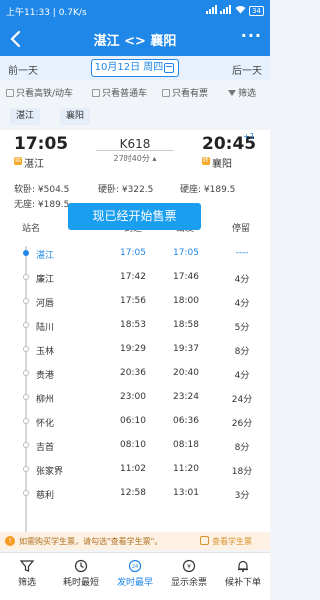  What do you see at coordinates (27, 576) in the screenshot?
I see `tab-filter: 筛选` at bounding box center [27, 576].